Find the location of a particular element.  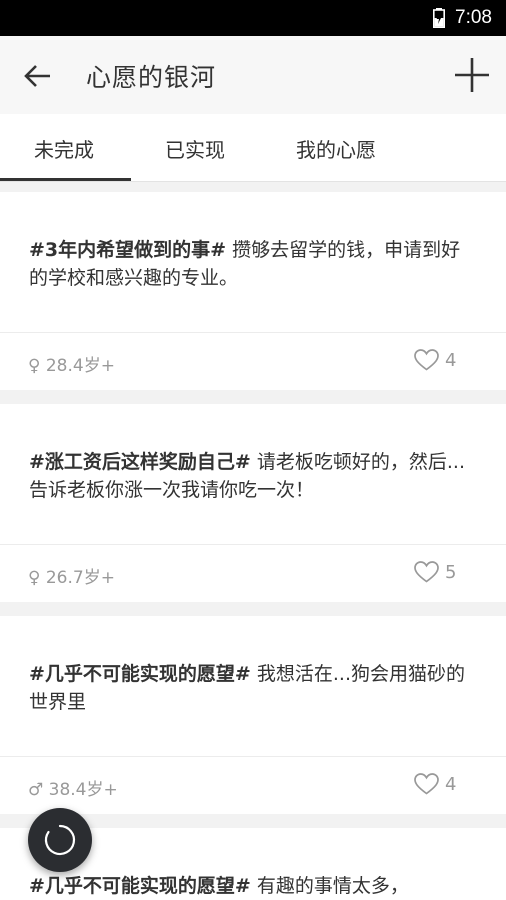

tab-bar: 未完成 已实现 我的心愿 is located at coordinates (253, 148).